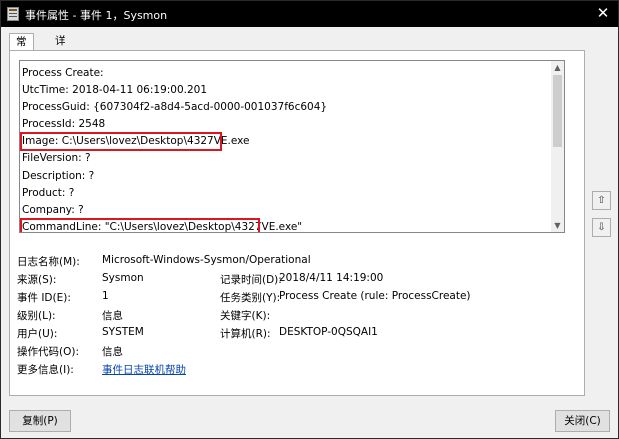 Image resolution: width=619 pixels, height=439 pixels. I want to click on arrow-up-icon: ⇧, so click(601, 200).